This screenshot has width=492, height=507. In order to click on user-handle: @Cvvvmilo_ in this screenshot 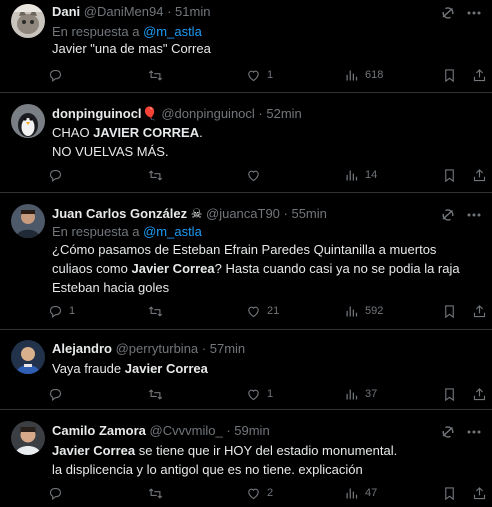, I will do `click(186, 430)`.